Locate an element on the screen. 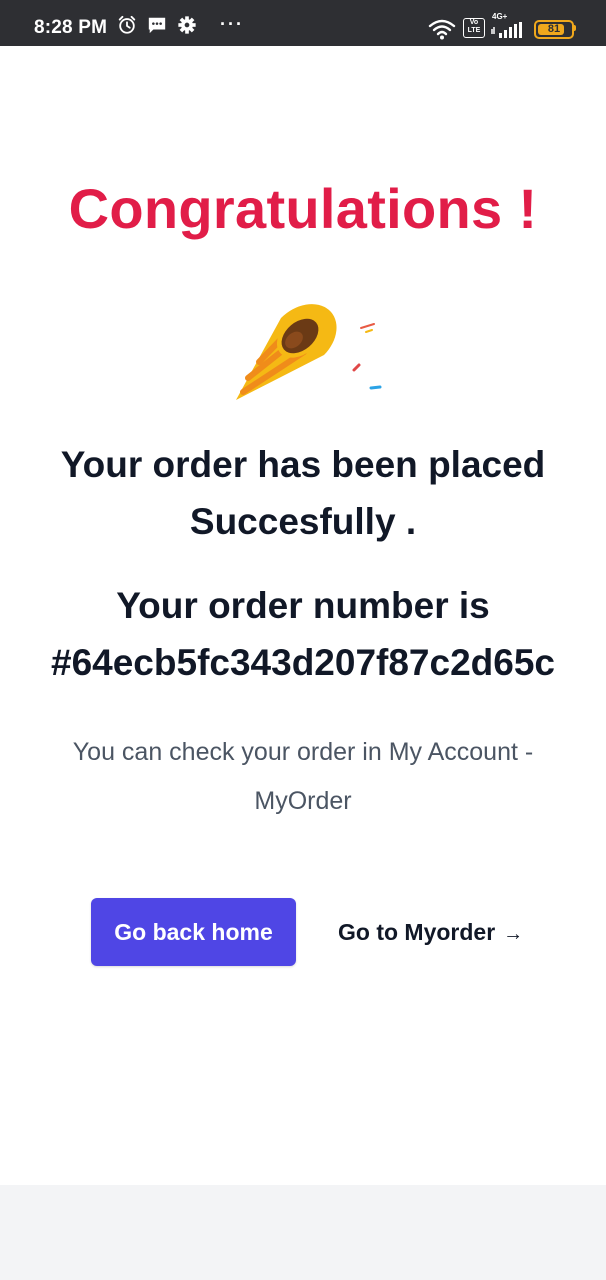  go-to-myorder-label: Go to Myorder is located at coordinates (417, 932).